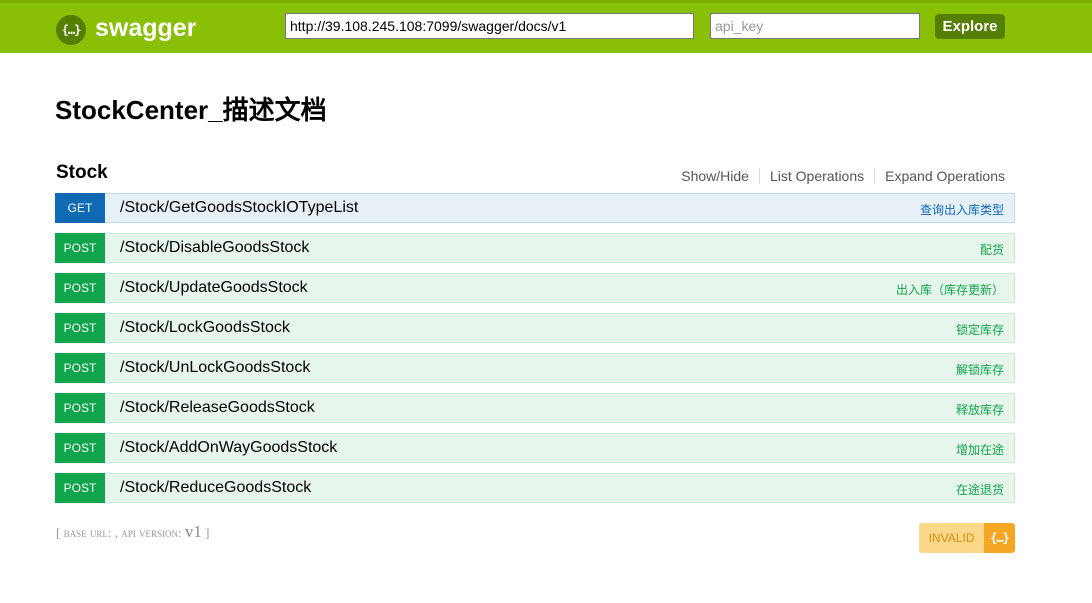 The height and width of the screenshot is (603, 1092). What do you see at coordinates (950, 289) in the screenshot?
I see `operation-summary: 出入库（库存更新）` at bounding box center [950, 289].